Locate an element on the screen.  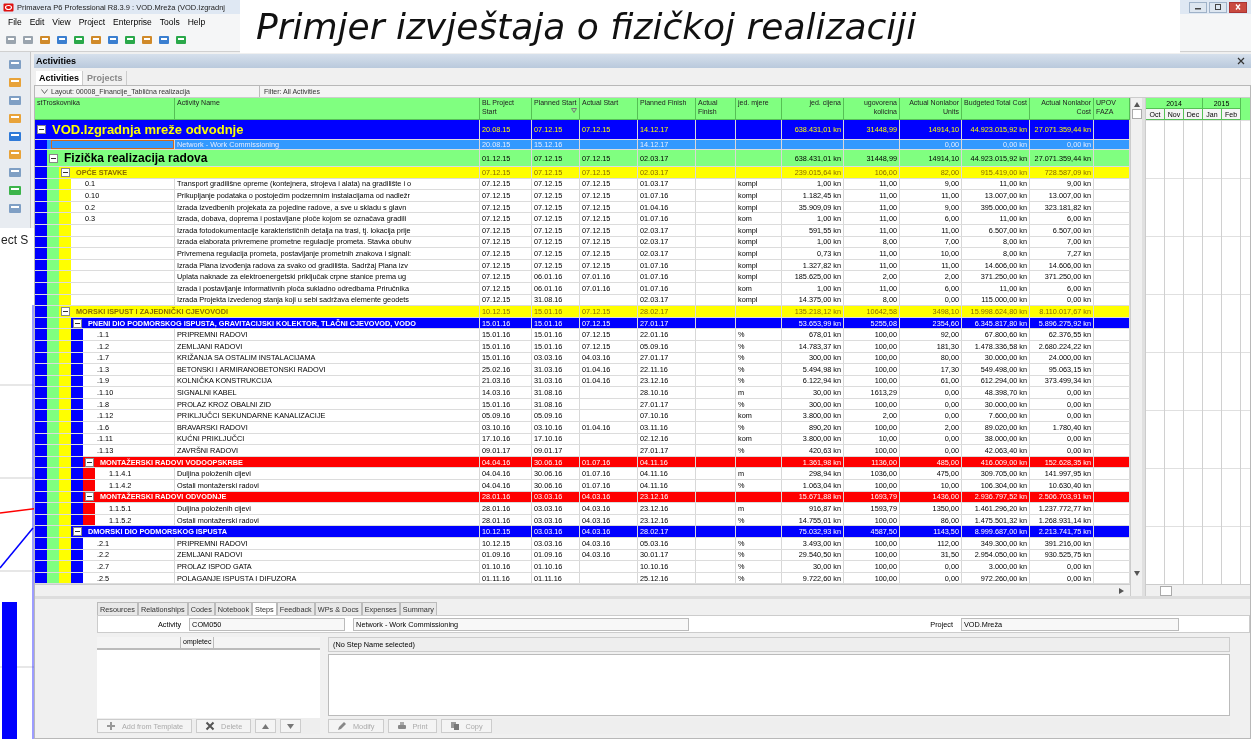
menu-item: Tools is located at coordinates (169, 21).